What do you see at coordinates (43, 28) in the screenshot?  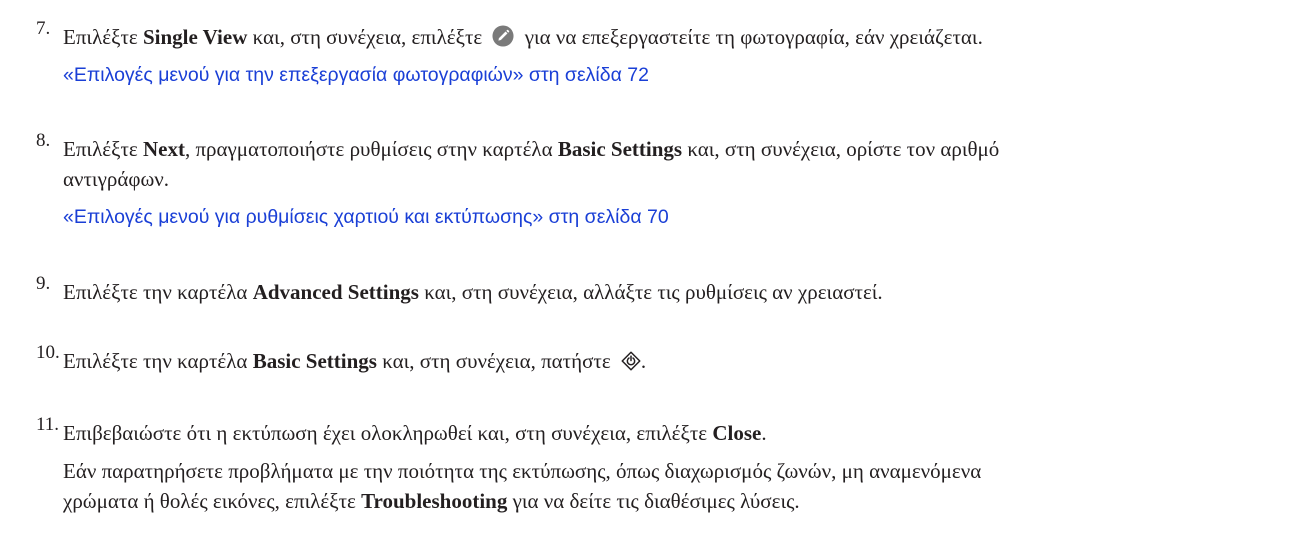 I see `step-number: 7.` at bounding box center [43, 28].